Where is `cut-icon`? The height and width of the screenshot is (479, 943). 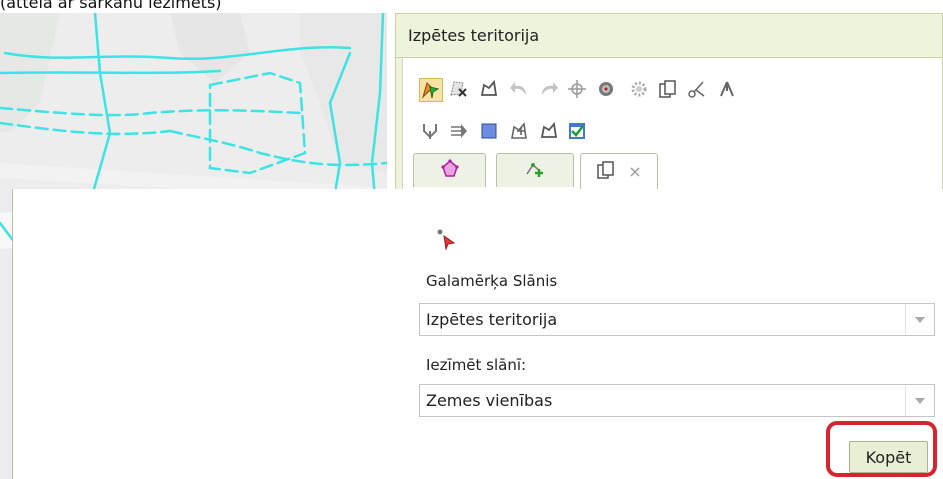 cut-icon is located at coordinates (697, 89).